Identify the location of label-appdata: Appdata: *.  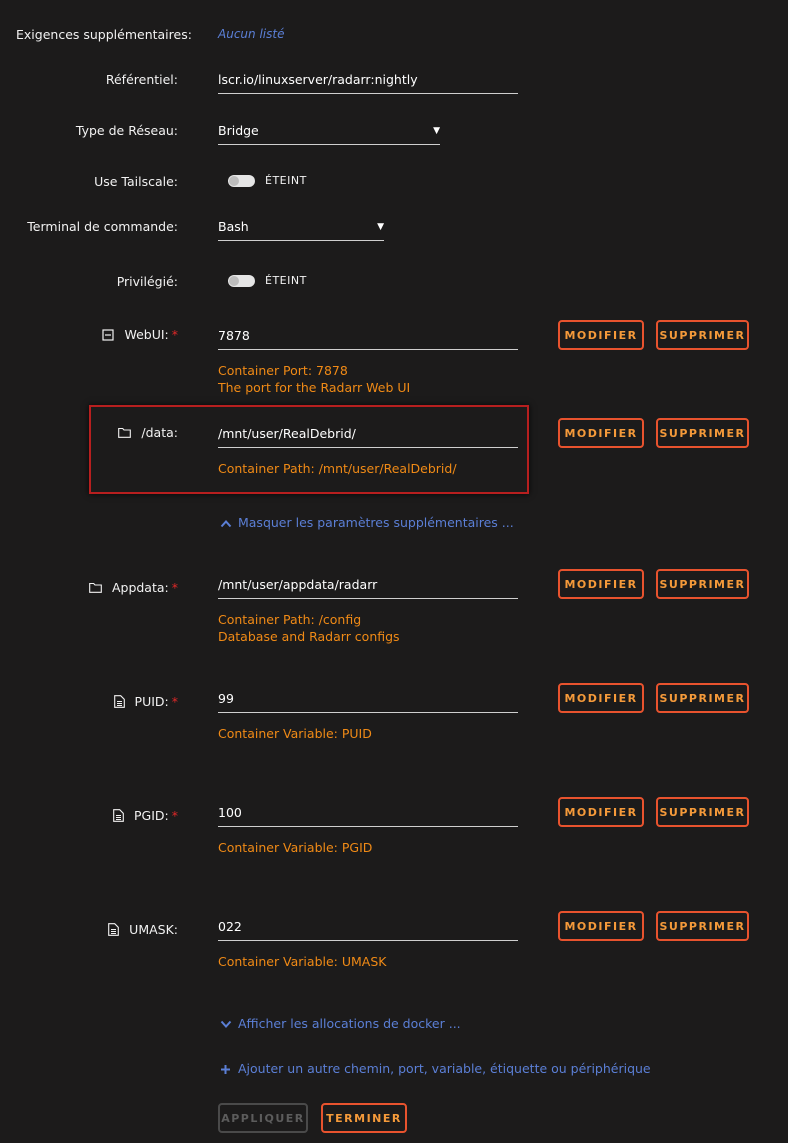
(133, 587).